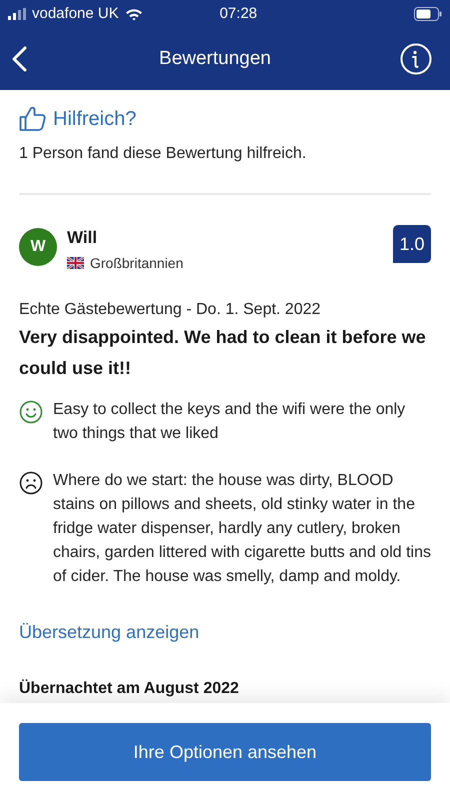 The image size is (450, 800). What do you see at coordinates (225, 752) in the screenshot?
I see `view-options-button: Ihre Optionen ansehen` at bounding box center [225, 752].